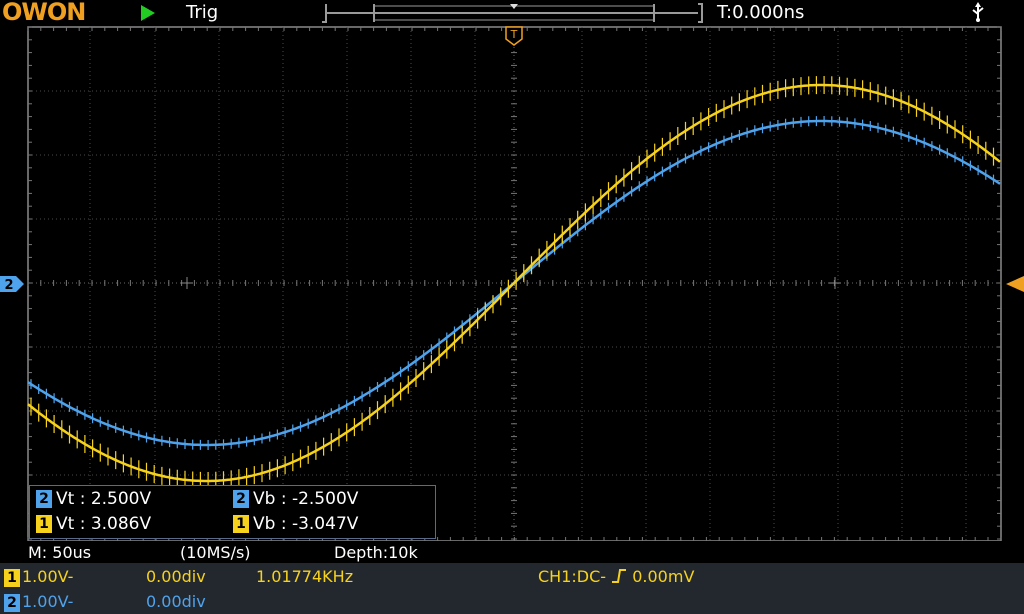 The width and height of the screenshot is (1024, 614). Describe the element at coordinates (48, 601) in the screenshot. I see `ch2-scale: 1.00V-` at that location.